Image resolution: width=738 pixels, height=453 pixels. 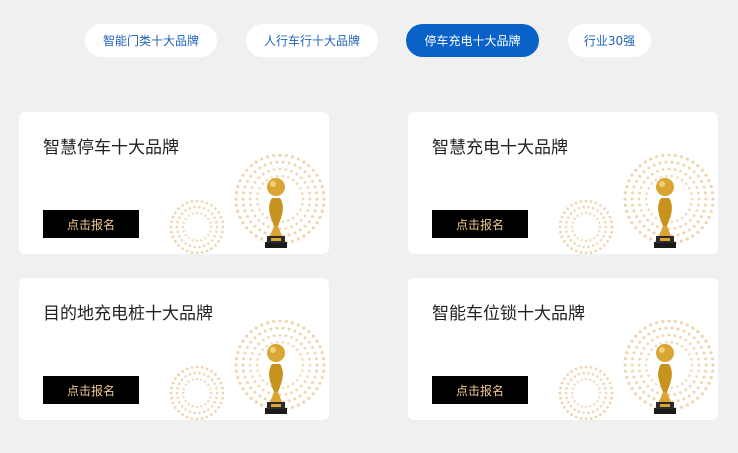 What do you see at coordinates (111, 148) in the screenshot?
I see `card-title: 智慧停车十大品牌` at bounding box center [111, 148].